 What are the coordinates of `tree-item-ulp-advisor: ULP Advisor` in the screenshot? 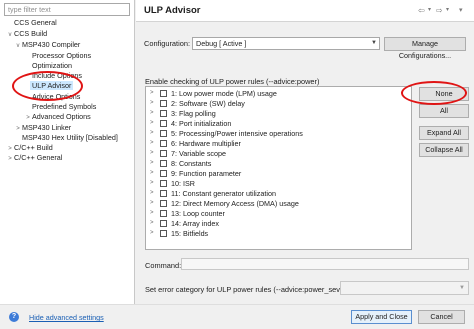 It's located at (52, 86).